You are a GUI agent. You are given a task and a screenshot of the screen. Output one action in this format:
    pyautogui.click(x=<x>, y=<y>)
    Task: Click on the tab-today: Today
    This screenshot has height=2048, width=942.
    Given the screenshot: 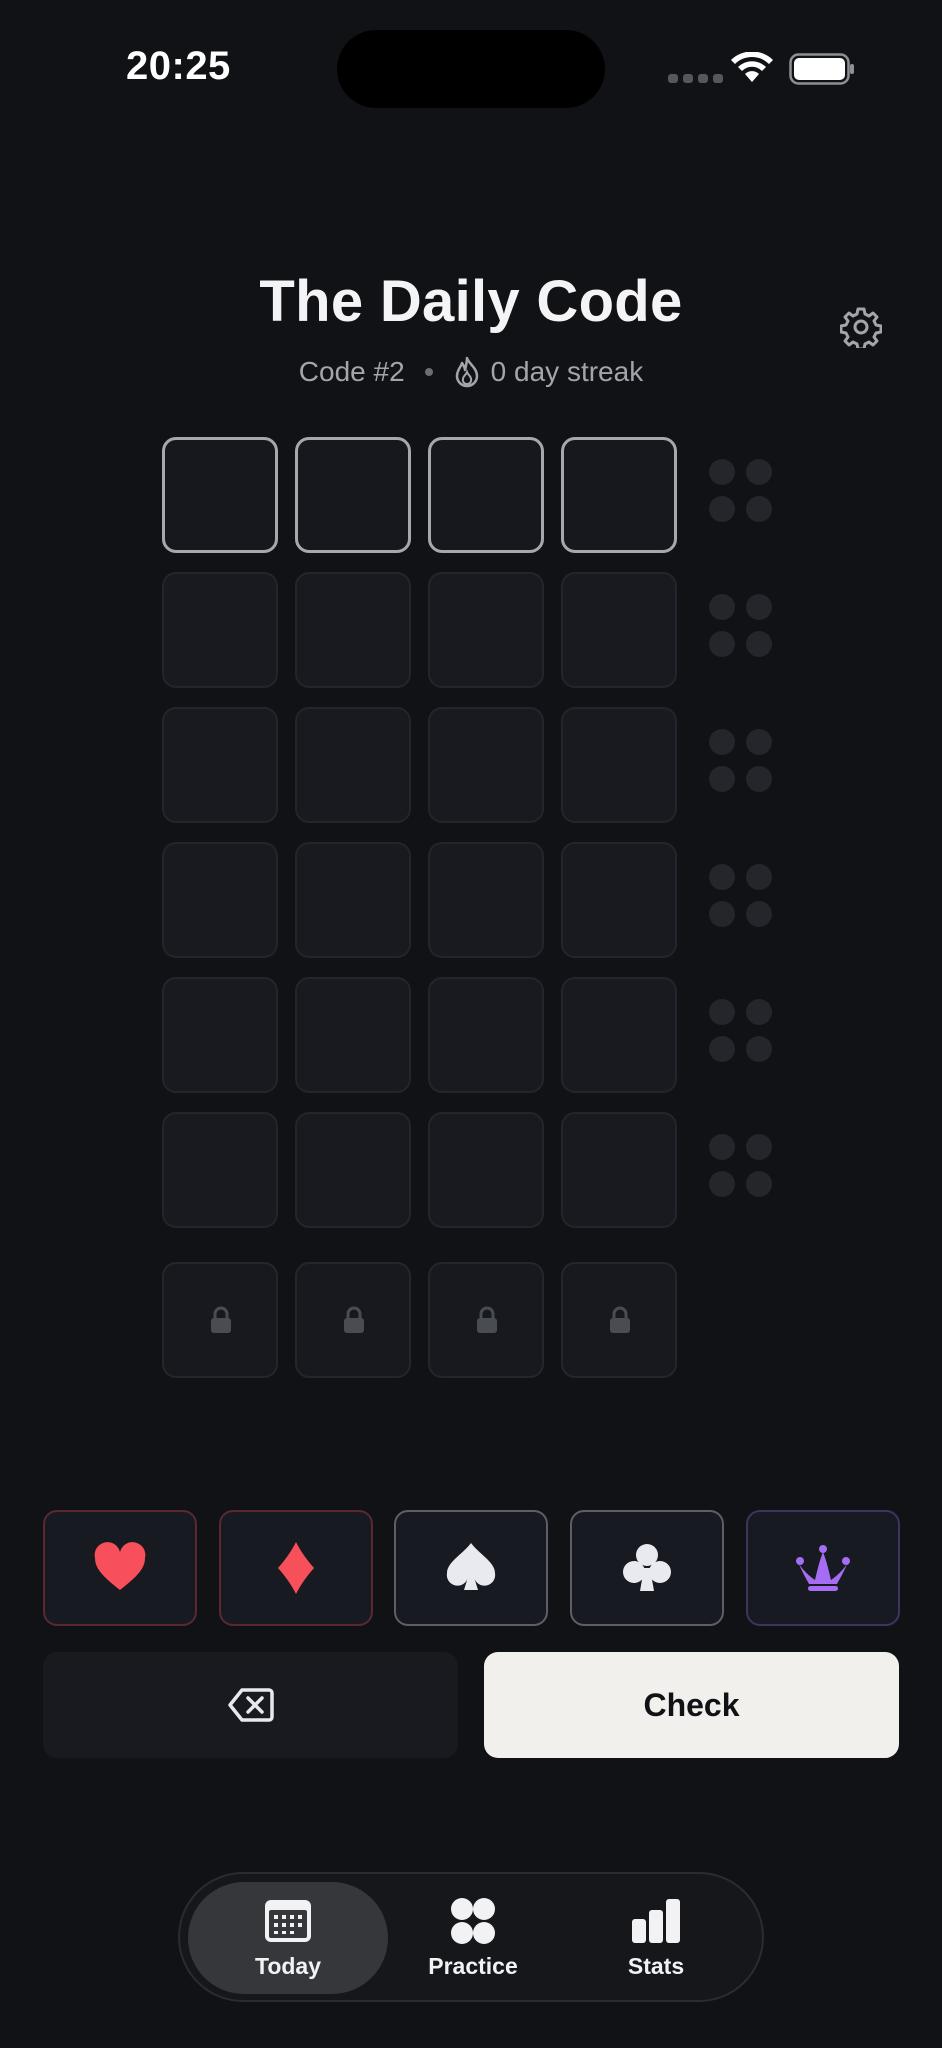 What is the action you would take?
    pyautogui.click(x=288, y=1938)
    